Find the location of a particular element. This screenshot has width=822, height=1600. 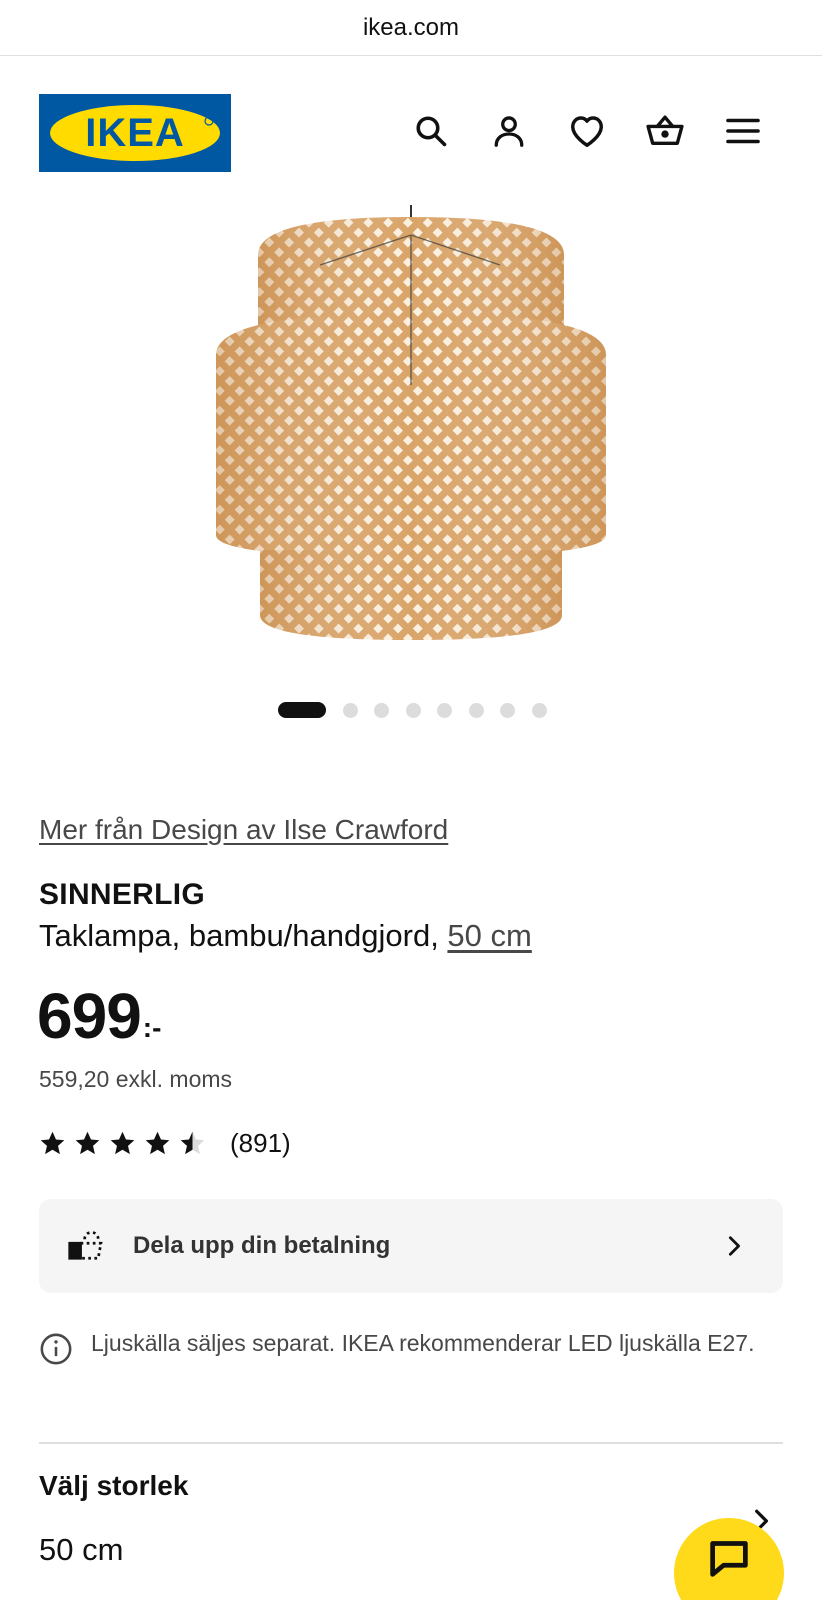

rating-count: (891) is located at coordinates (260, 1143).